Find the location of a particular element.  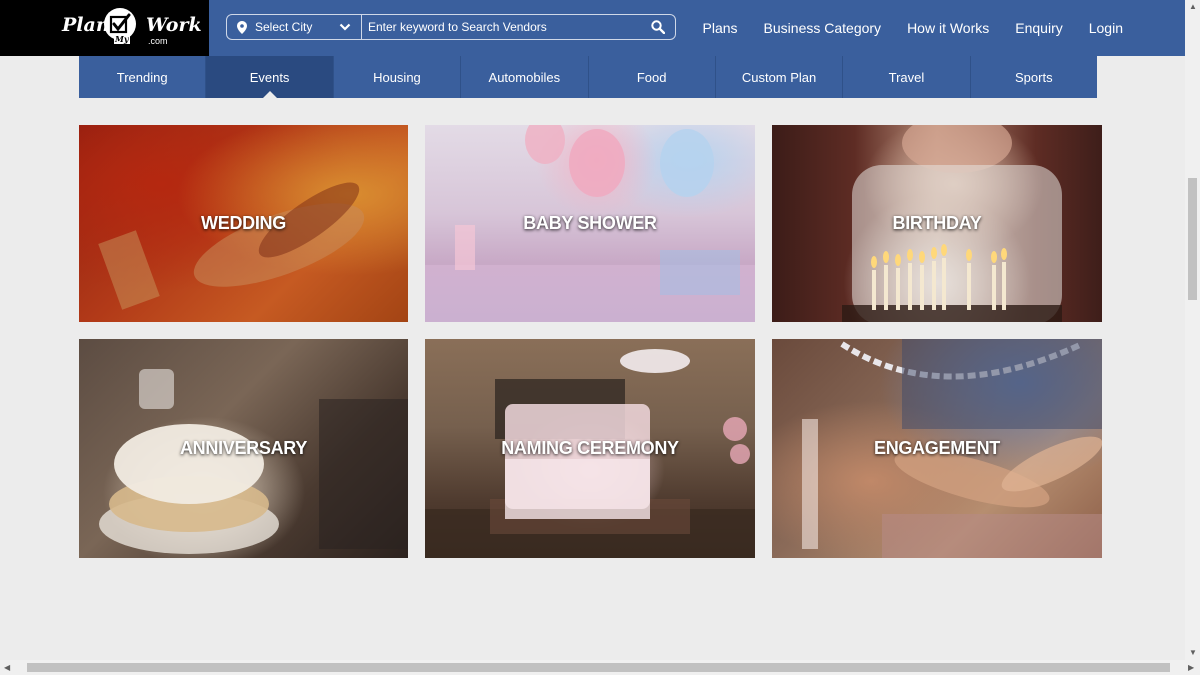

card-label: ENGAGEMENT is located at coordinates (936, 448).